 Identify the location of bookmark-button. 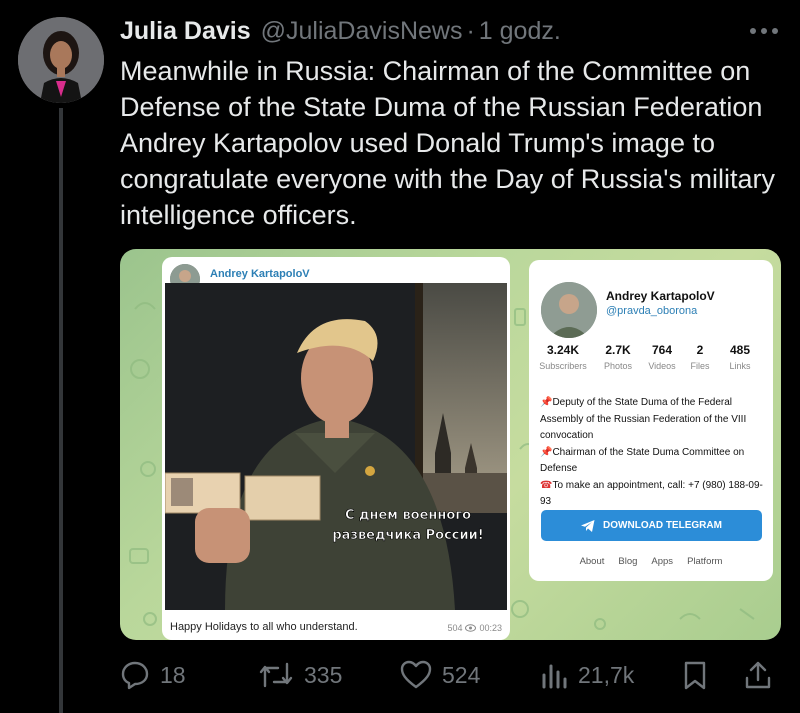
(695, 675).